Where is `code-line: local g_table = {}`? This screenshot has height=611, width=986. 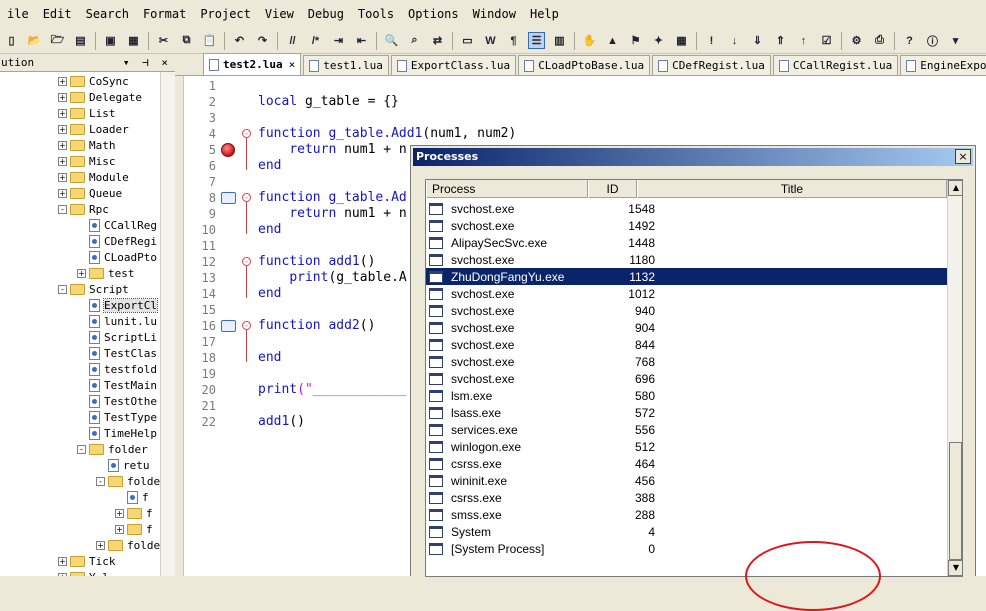
code-line: local g_table = {} is located at coordinates (328, 102).